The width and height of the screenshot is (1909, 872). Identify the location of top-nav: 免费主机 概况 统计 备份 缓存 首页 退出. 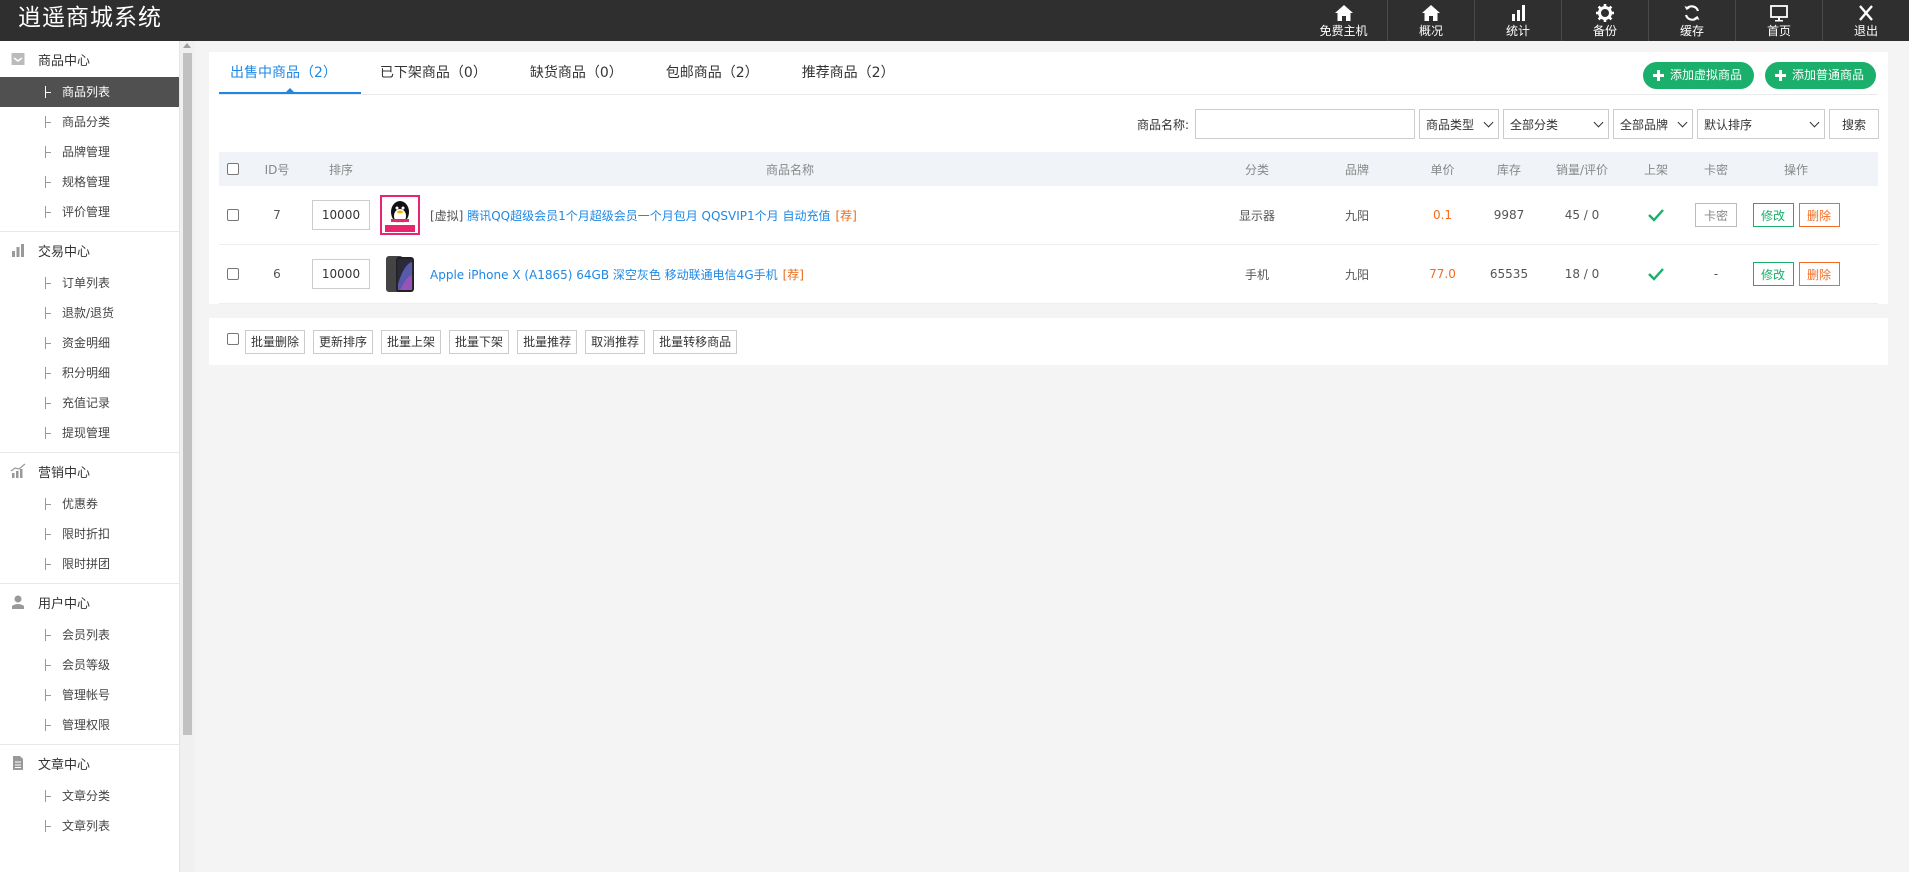
(1604, 20).